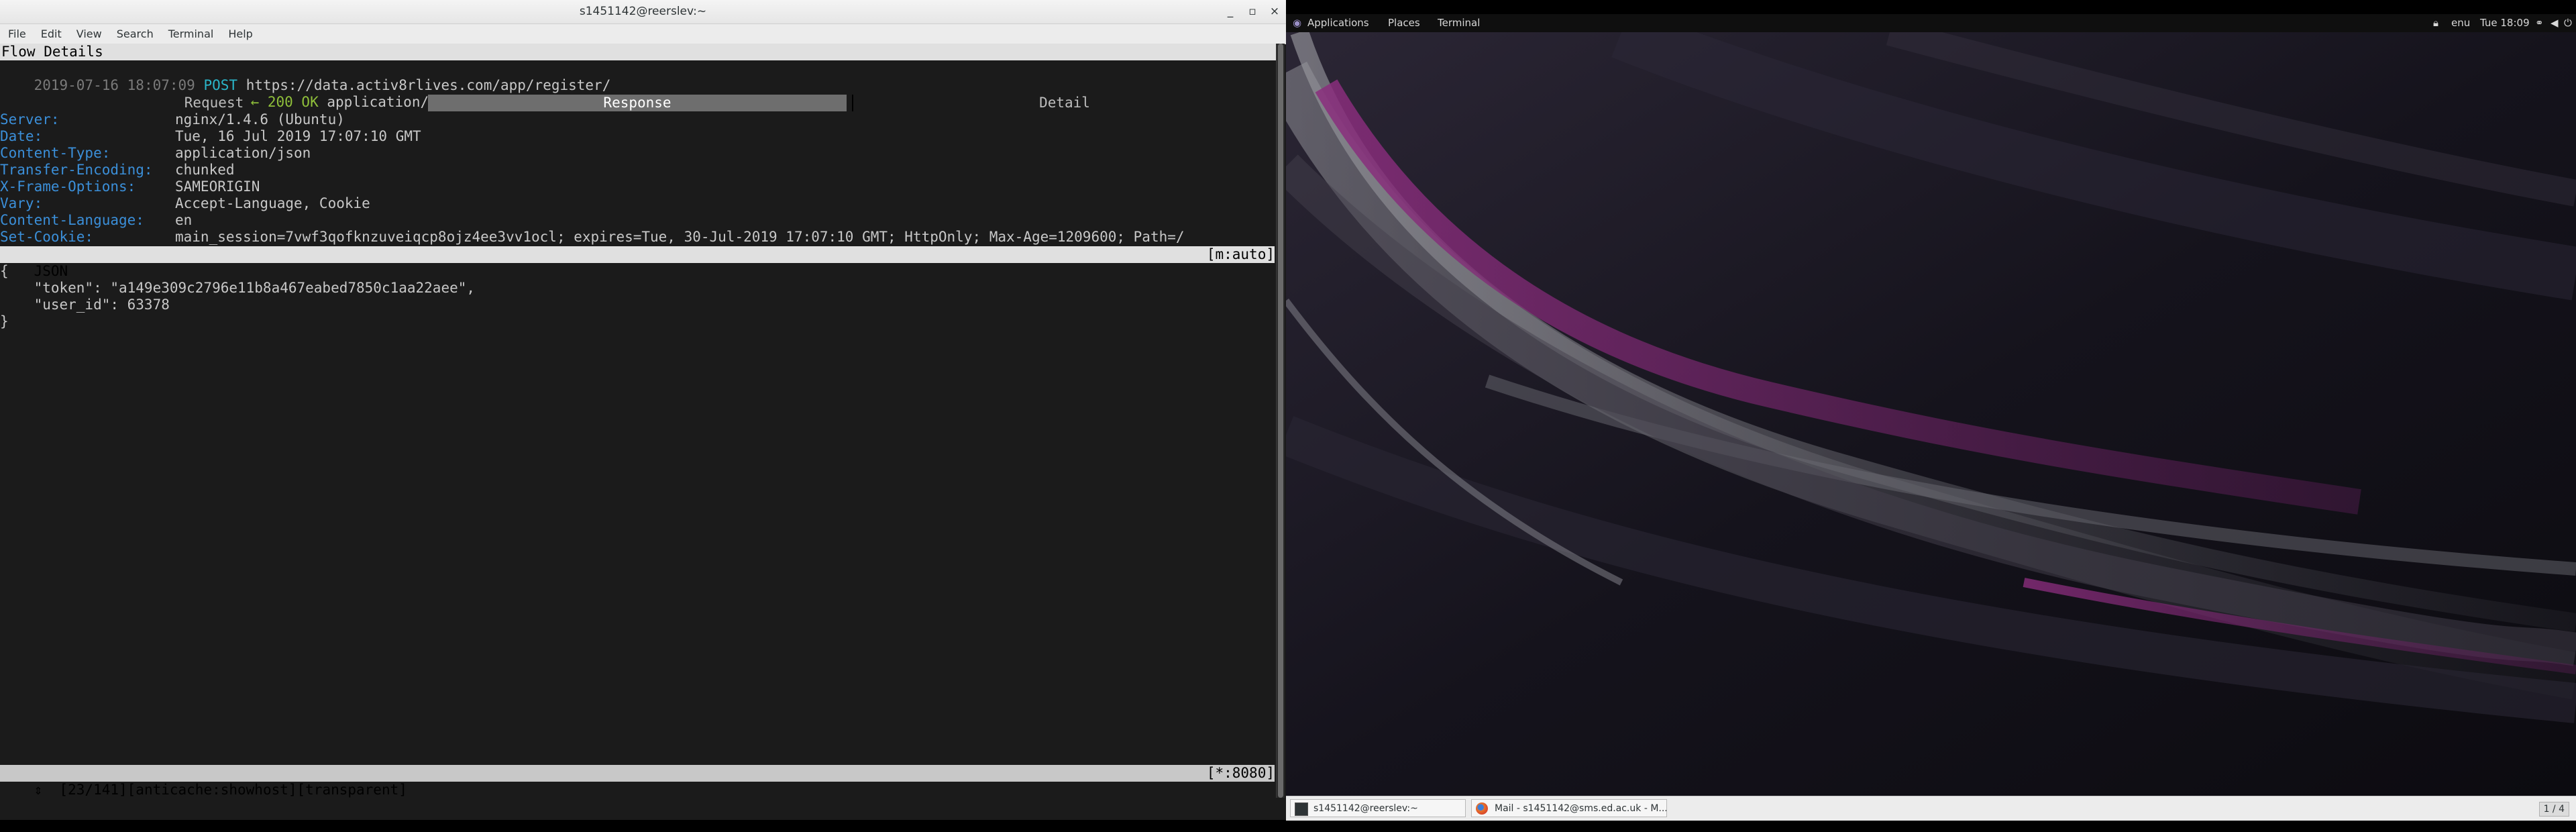  What do you see at coordinates (720, 94) in the screenshot?
I see `response-line: ← 200 OK application/json 71b 874ms` at bounding box center [720, 94].